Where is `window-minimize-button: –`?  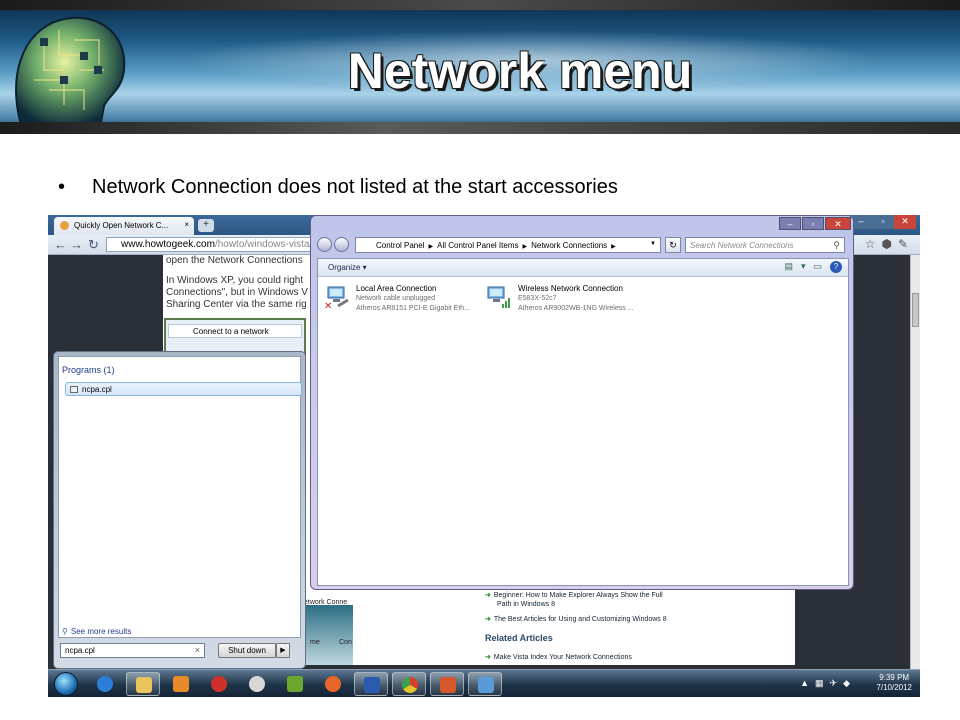
window-minimize-button: – is located at coordinates (790, 223).